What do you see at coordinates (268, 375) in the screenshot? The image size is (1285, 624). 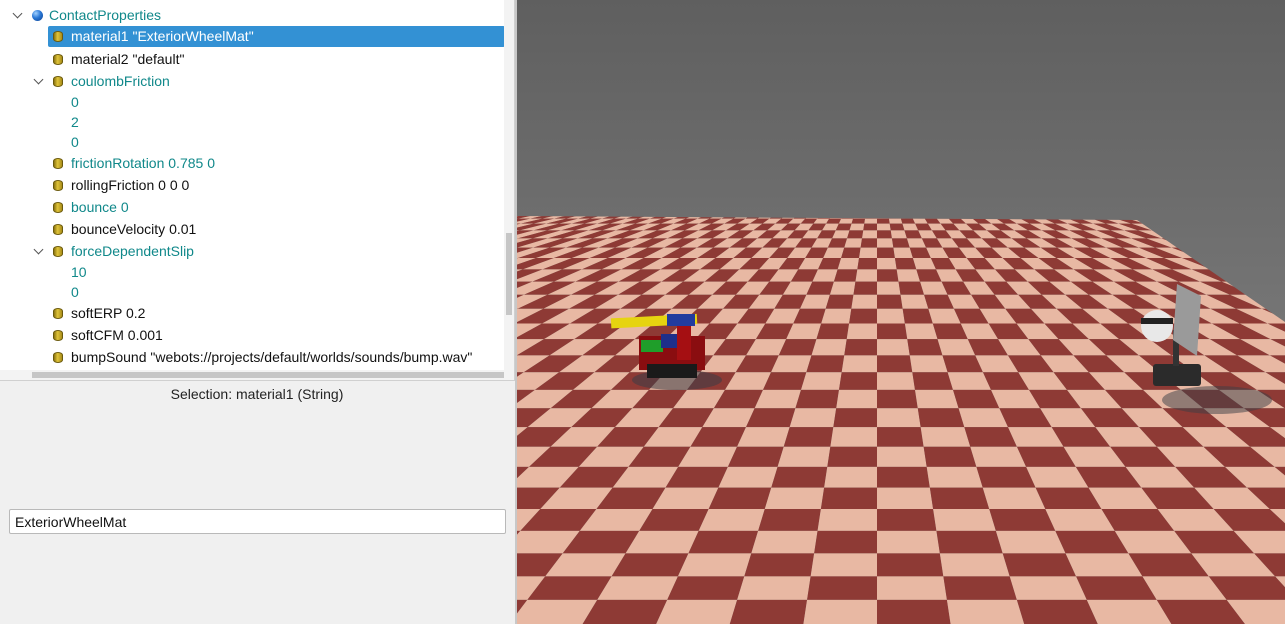 I see `horizontal-scrollbar-thumb` at bounding box center [268, 375].